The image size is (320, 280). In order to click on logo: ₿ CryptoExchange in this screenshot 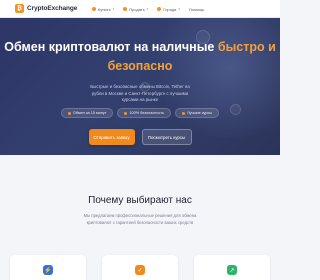, I will do `click(46, 8)`.